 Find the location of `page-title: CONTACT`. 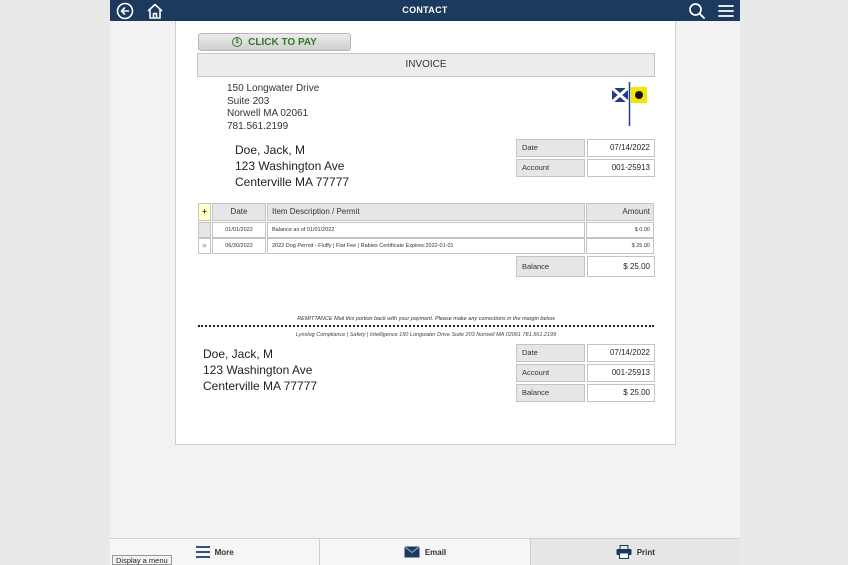

page-title: CONTACT is located at coordinates (425, 10).